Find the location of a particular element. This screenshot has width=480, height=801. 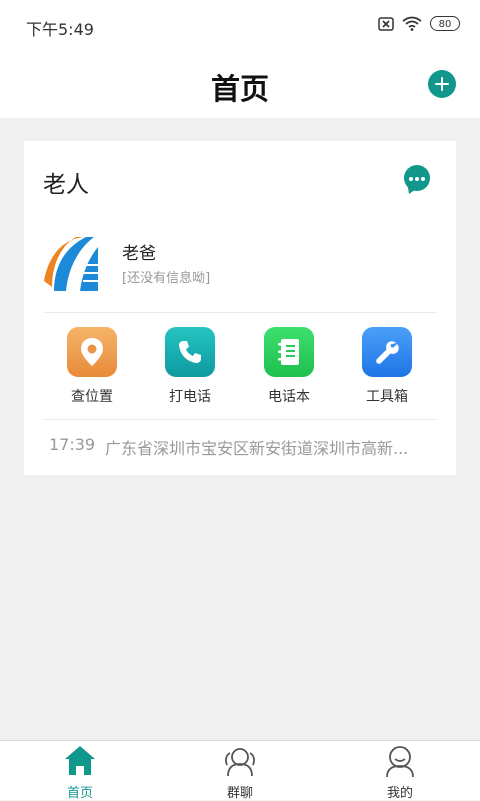

add-button is located at coordinates (442, 84).